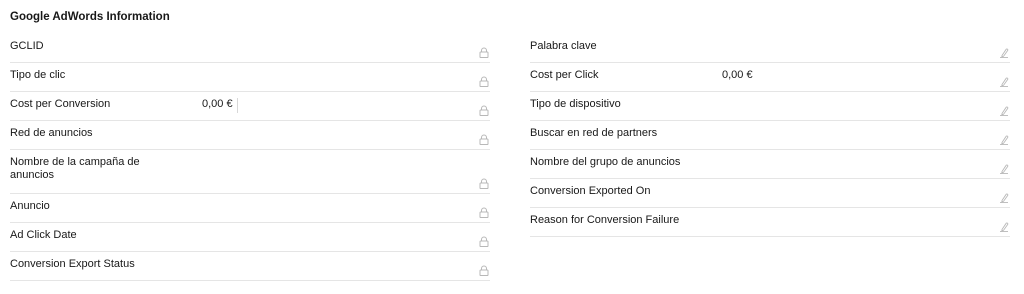  Describe the element at coordinates (250, 237) in the screenshot. I see `field-row-ad-click-date: Ad Click Date` at that location.